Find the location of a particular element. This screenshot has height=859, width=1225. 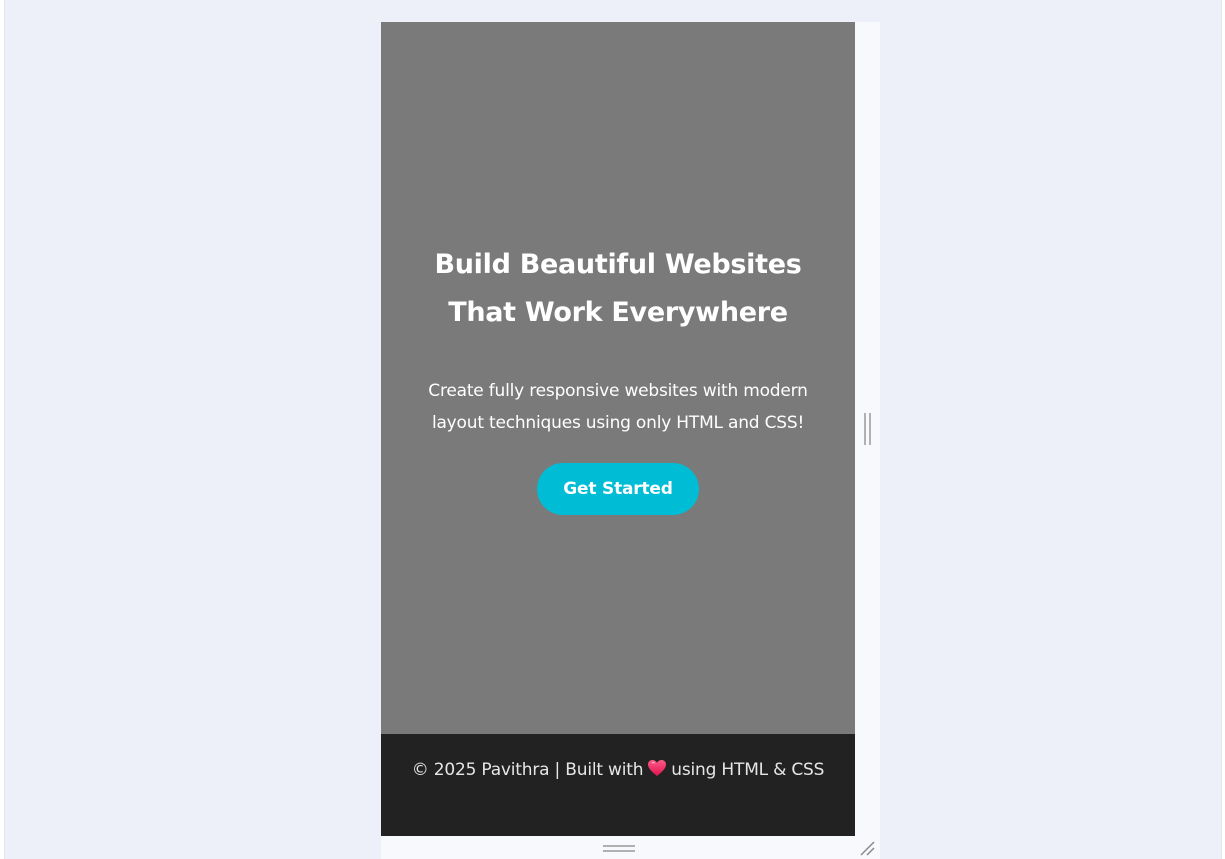

footer-text-before: © 2025 Pavithra | Built with is located at coordinates (527, 770).